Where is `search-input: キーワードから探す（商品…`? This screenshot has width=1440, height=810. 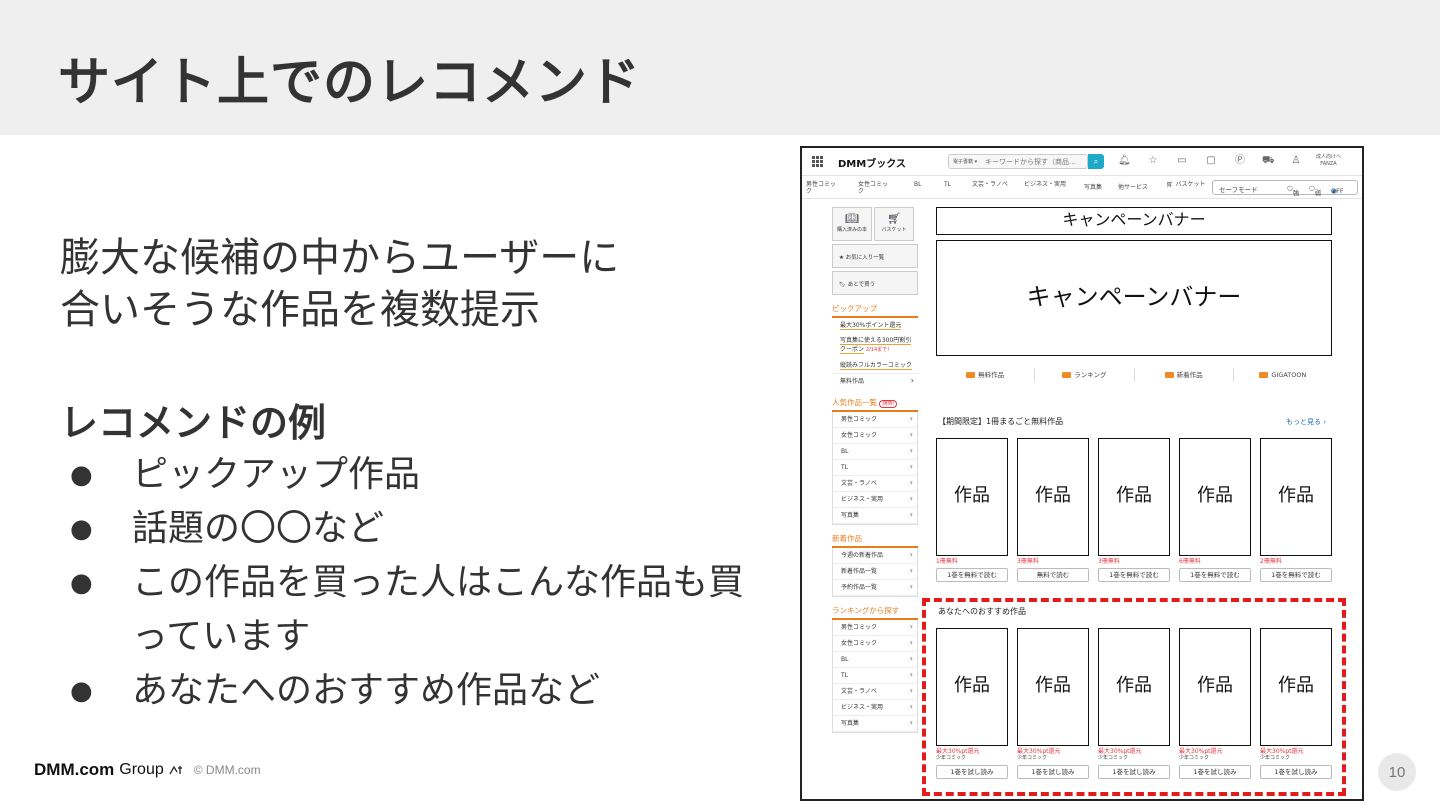
search-input: キーワードから探す（商品… is located at coordinates (1030, 162).